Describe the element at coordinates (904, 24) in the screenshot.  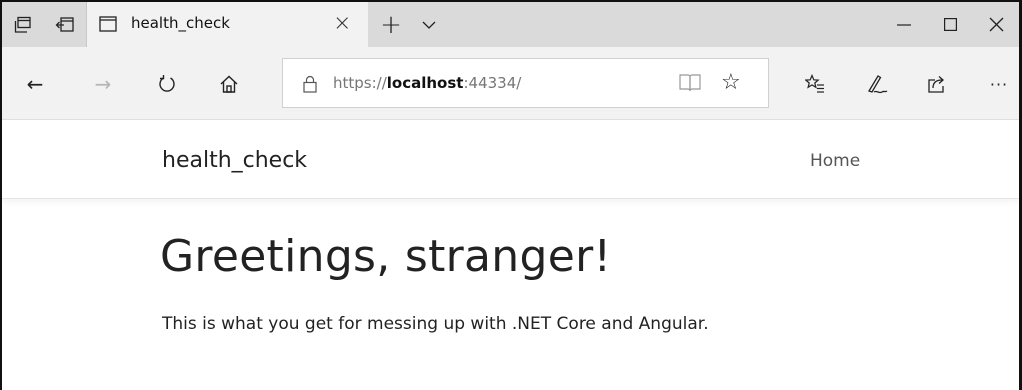
I see `minimize-icon` at that location.